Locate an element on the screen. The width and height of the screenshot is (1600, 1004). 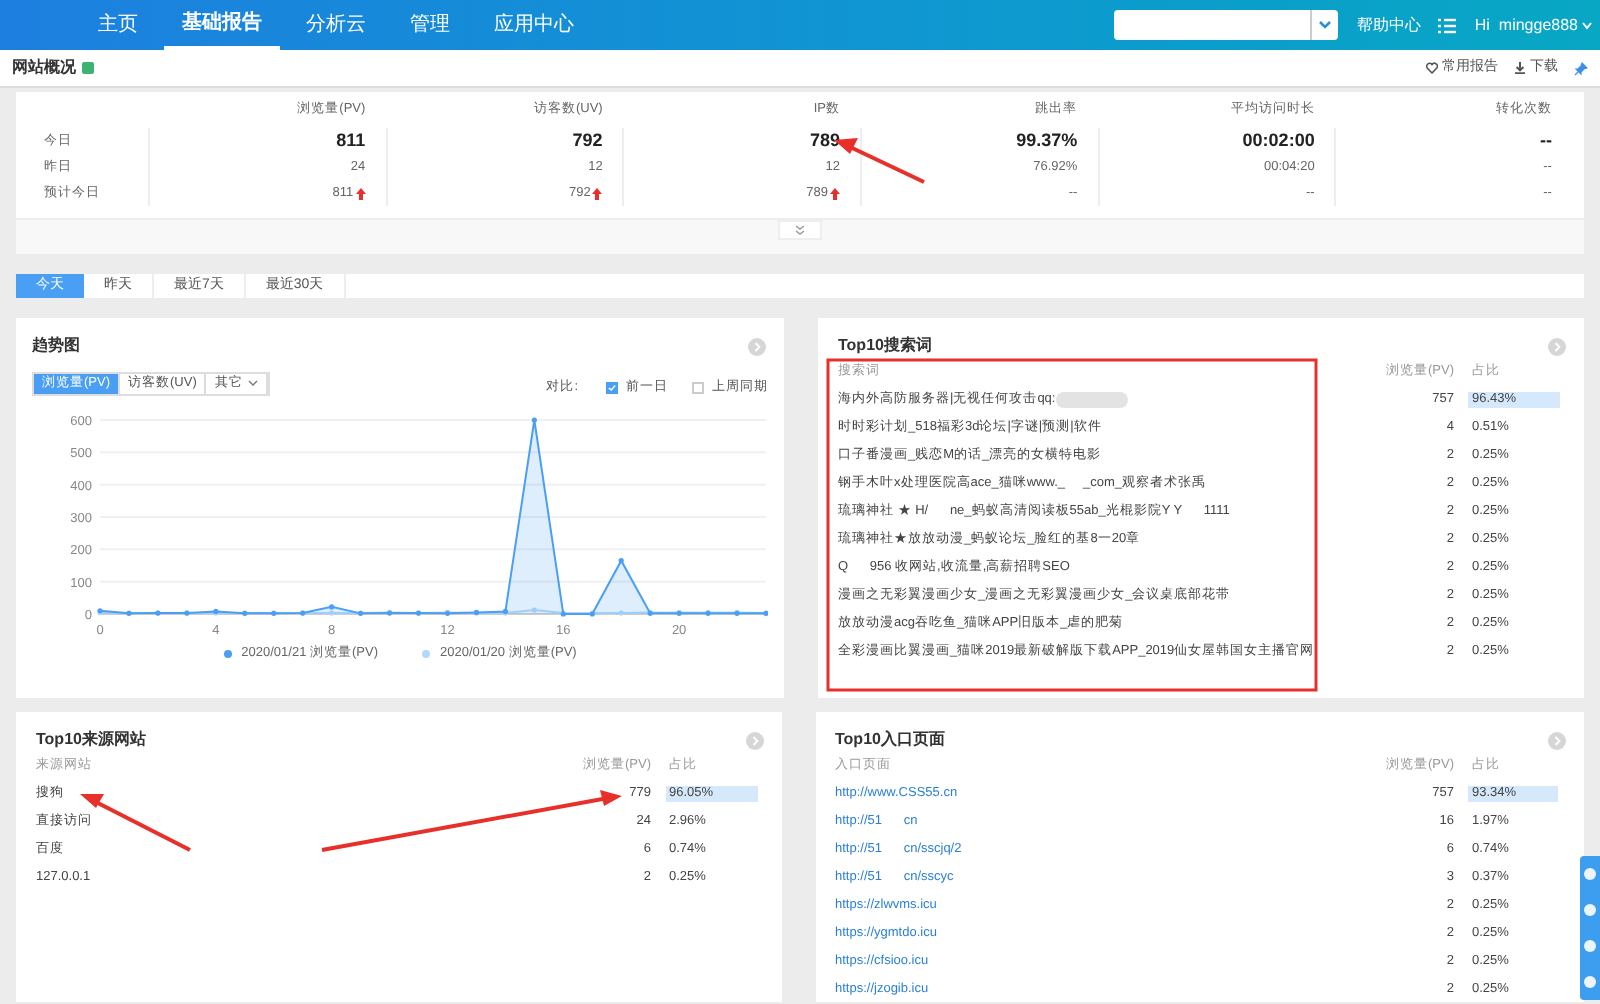
heart-icon is located at coordinates (1432, 68).